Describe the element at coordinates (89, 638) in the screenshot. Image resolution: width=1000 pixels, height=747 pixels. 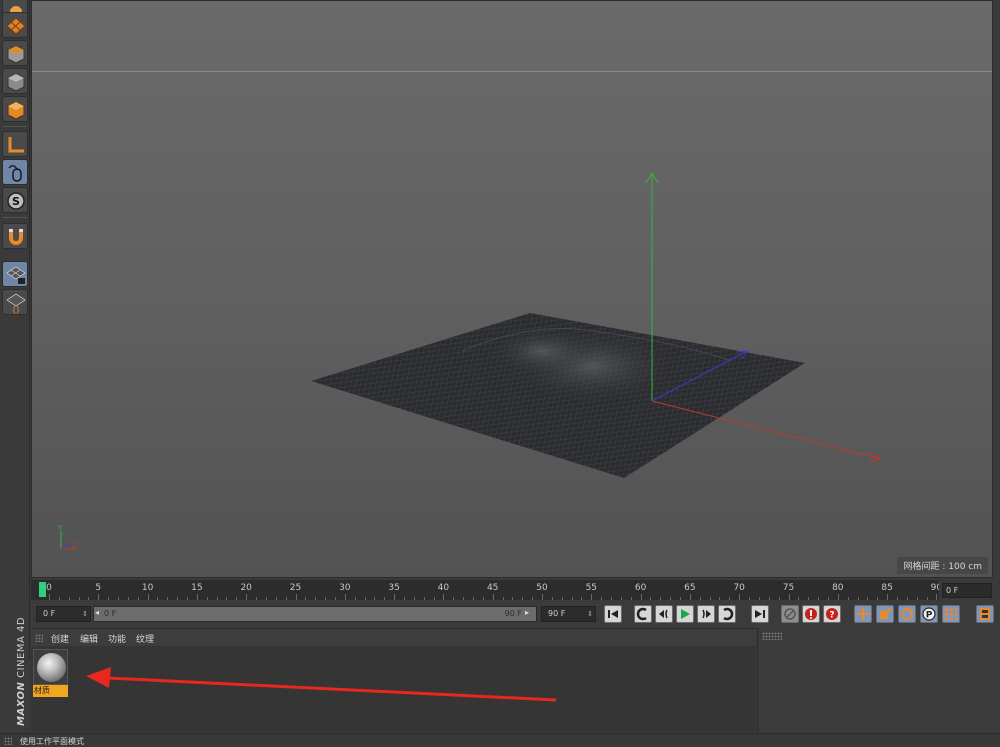
I see `menu-edit: 编辑` at that location.